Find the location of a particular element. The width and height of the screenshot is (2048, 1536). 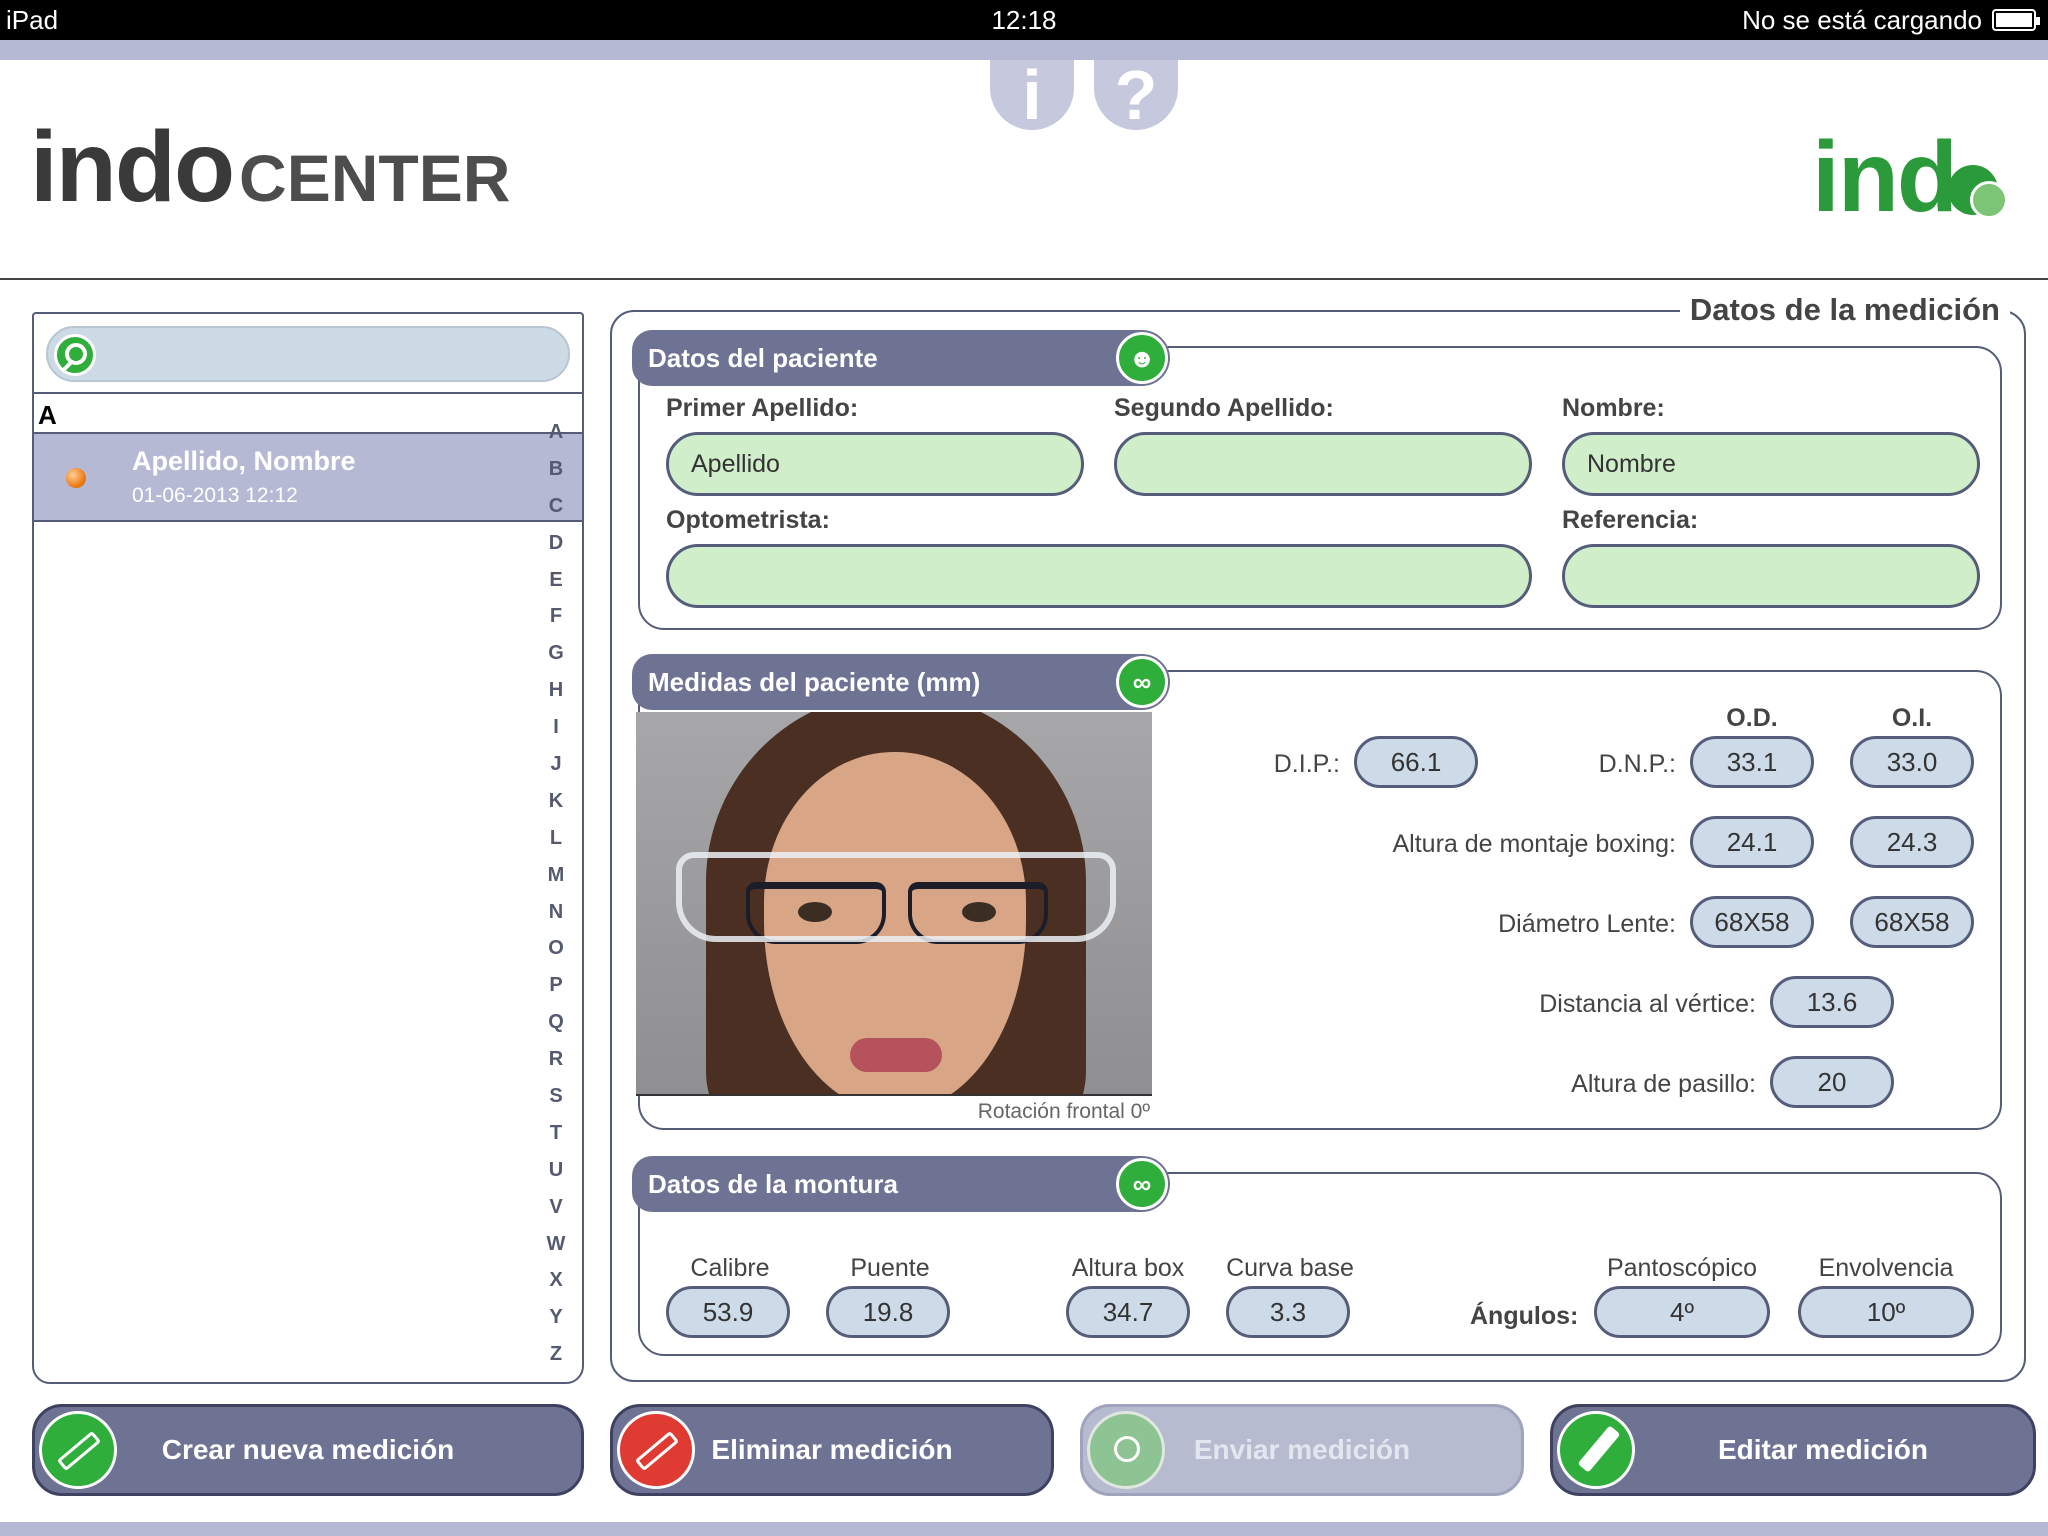

search-icon is located at coordinates (75, 355).